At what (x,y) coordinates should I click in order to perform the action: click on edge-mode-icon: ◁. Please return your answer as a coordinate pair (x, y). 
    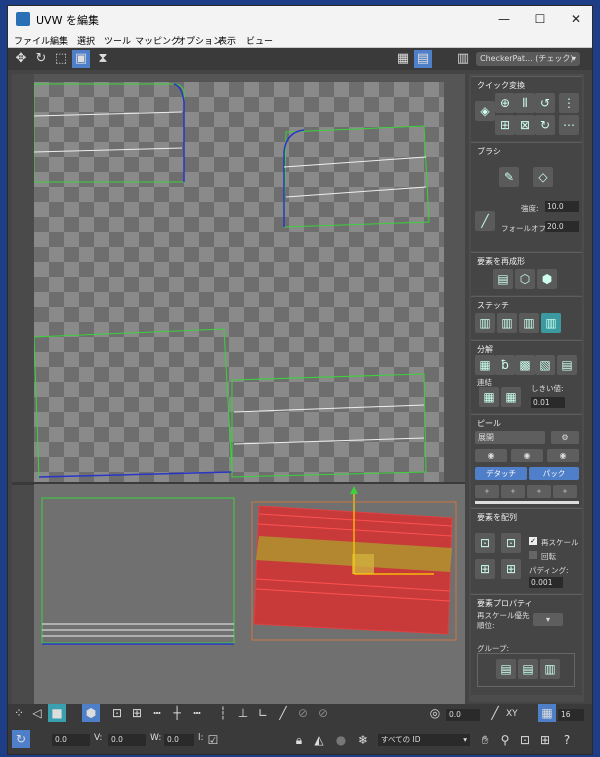
    Looking at the image, I should click on (37, 713).